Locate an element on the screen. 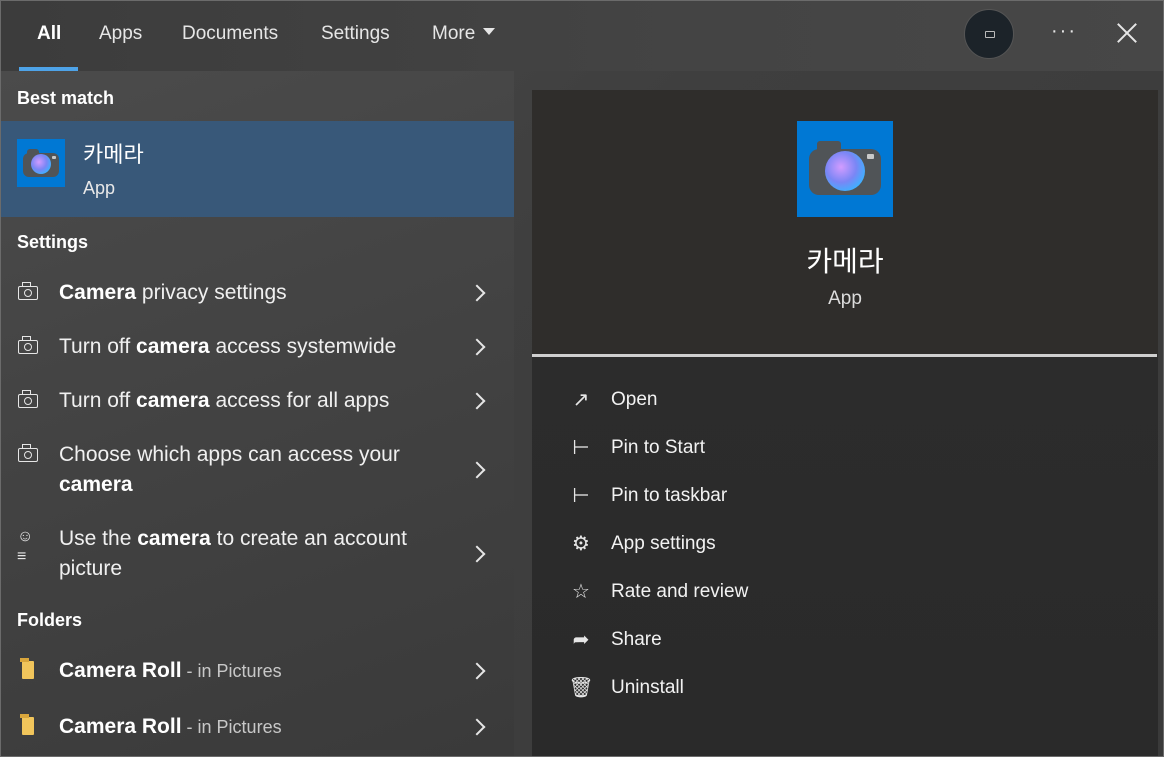 Image resolution: width=1164 pixels, height=757 pixels. open-button: ↗ Open is located at coordinates (818, 401).